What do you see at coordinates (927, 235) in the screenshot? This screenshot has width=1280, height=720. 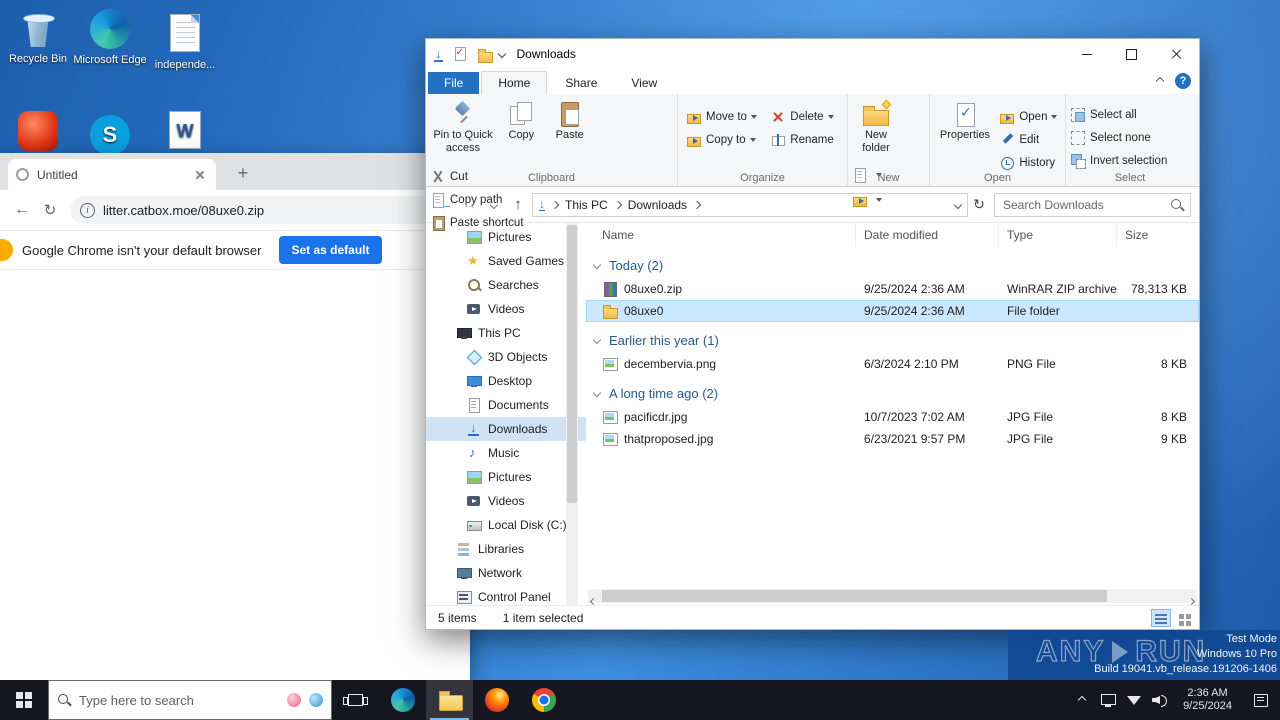 I see `column-date-modified: Date modified` at bounding box center [927, 235].